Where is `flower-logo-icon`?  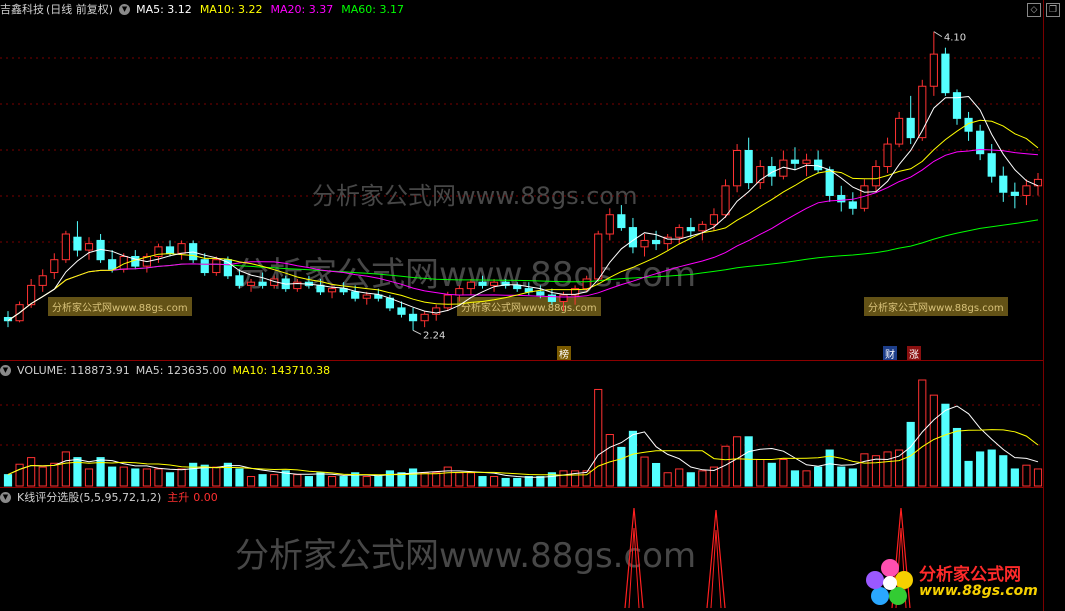 flower-logo-icon is located at coordinates (889, 582).